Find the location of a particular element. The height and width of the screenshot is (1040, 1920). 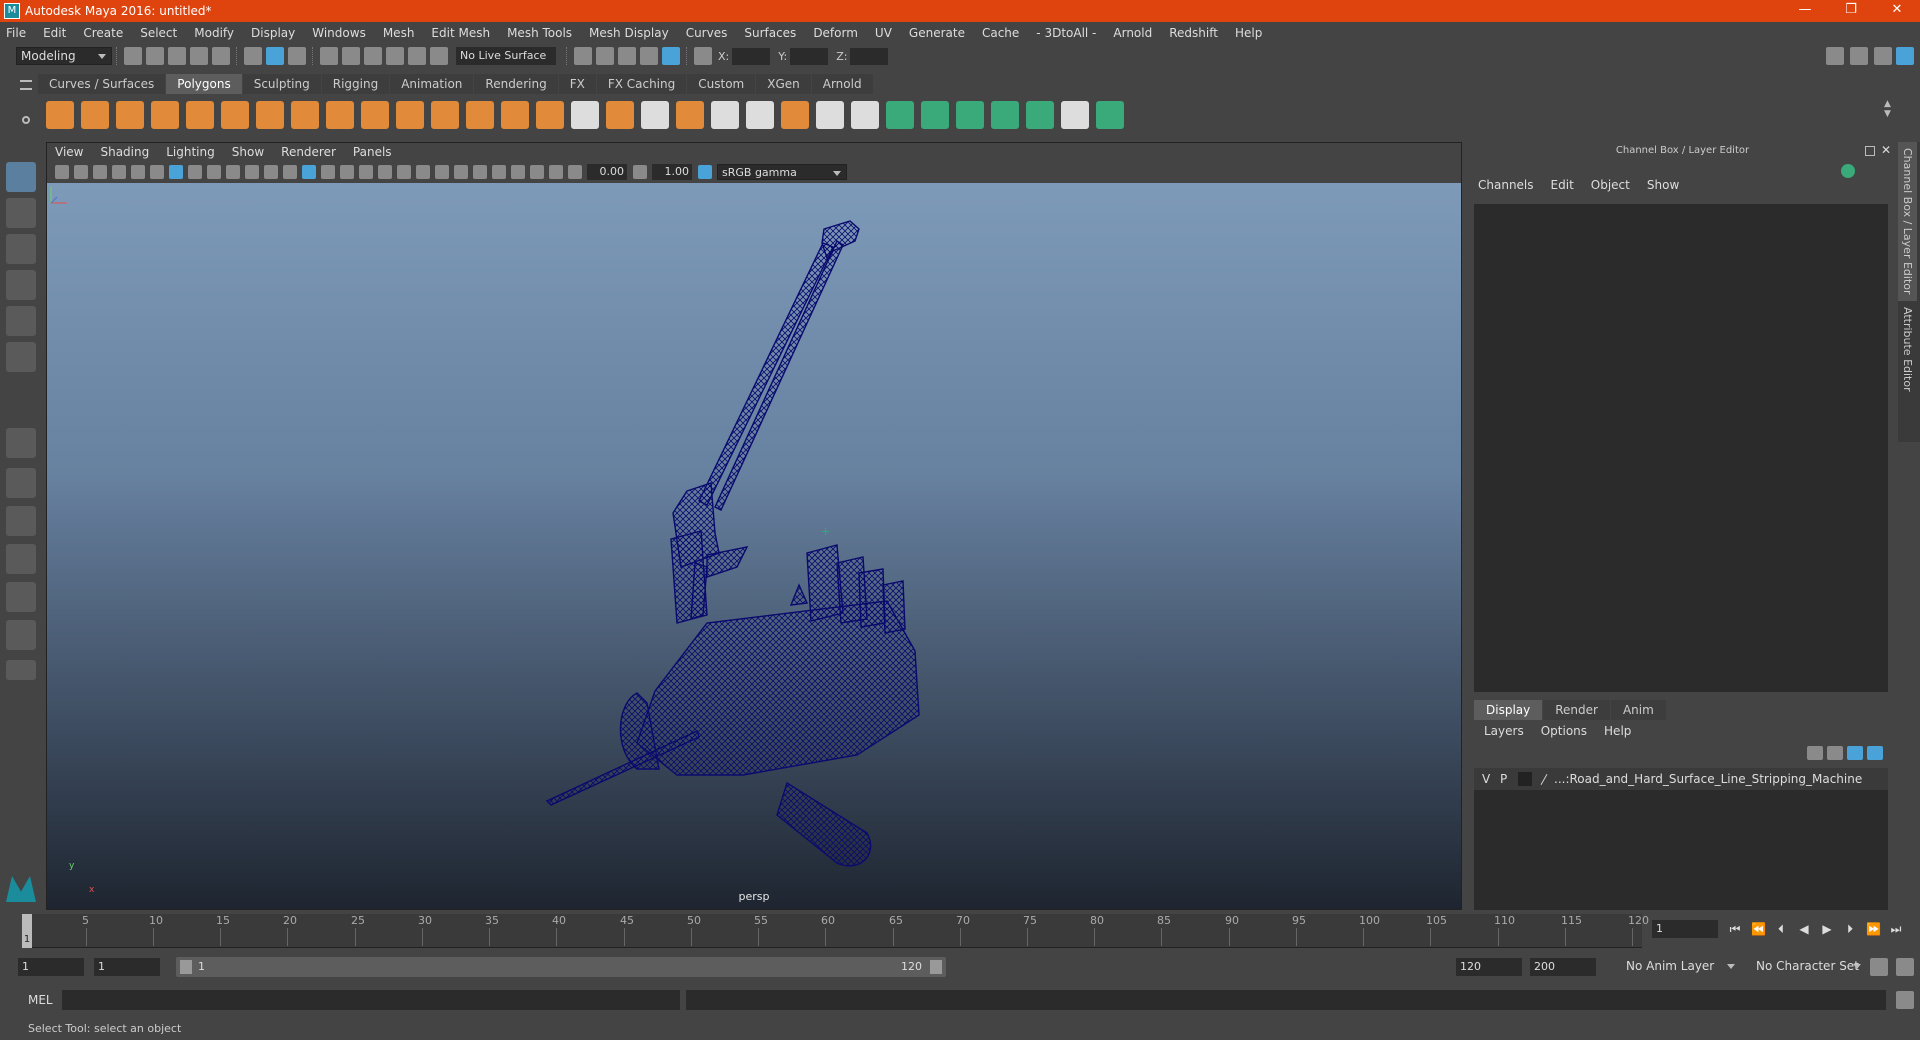

menu-generate: Generate is located at coordinates (937, 33).